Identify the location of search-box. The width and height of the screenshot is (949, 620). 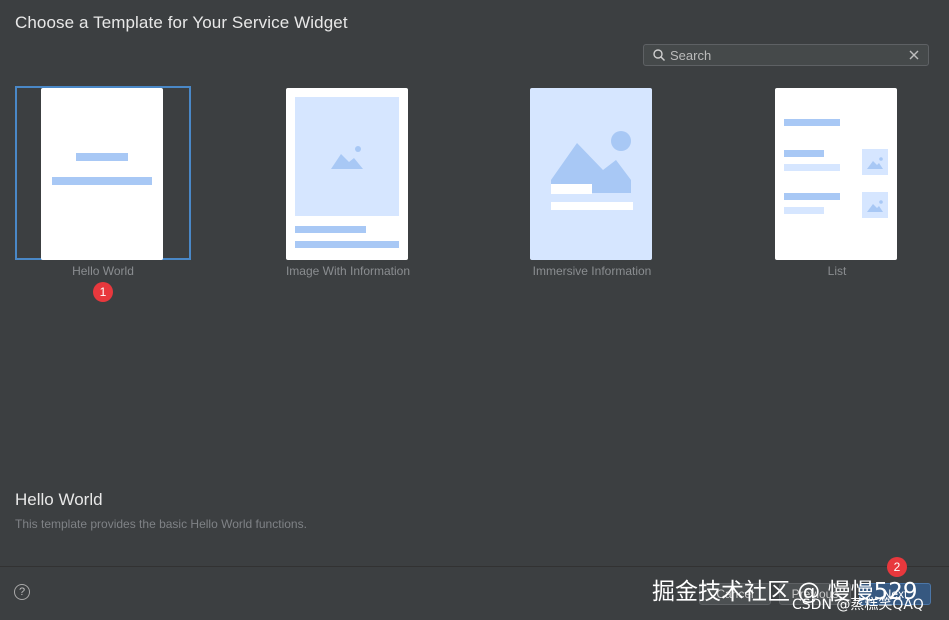
(786, 55).